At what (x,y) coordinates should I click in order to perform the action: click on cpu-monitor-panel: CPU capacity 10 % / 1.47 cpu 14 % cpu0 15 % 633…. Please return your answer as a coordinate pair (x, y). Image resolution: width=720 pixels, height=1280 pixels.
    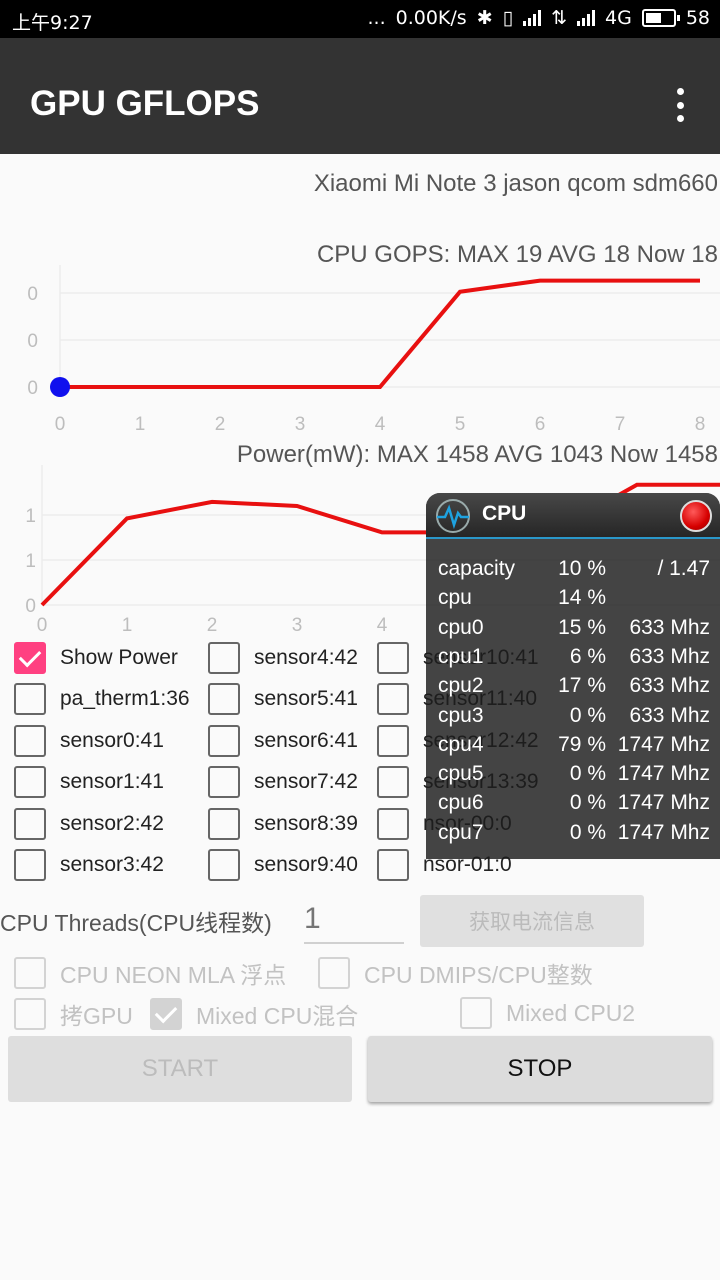
    Looking at the image, I should click on (573, 676).